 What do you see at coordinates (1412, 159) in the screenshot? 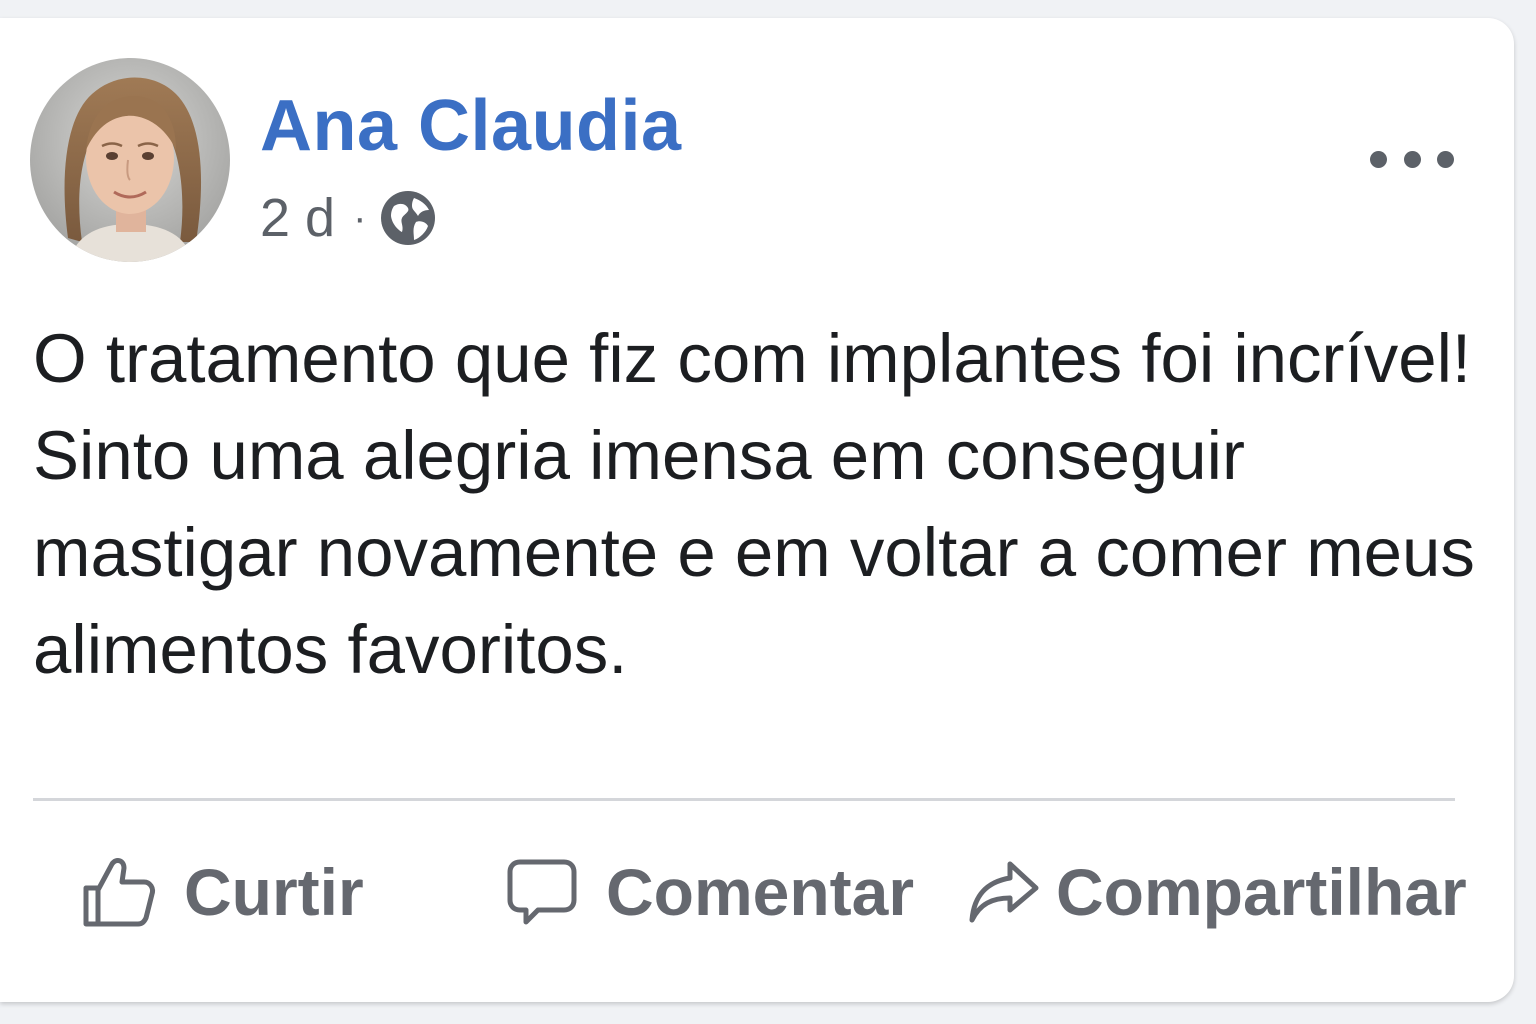
I see `more-options-icon` at bounding box center [1412, 159].